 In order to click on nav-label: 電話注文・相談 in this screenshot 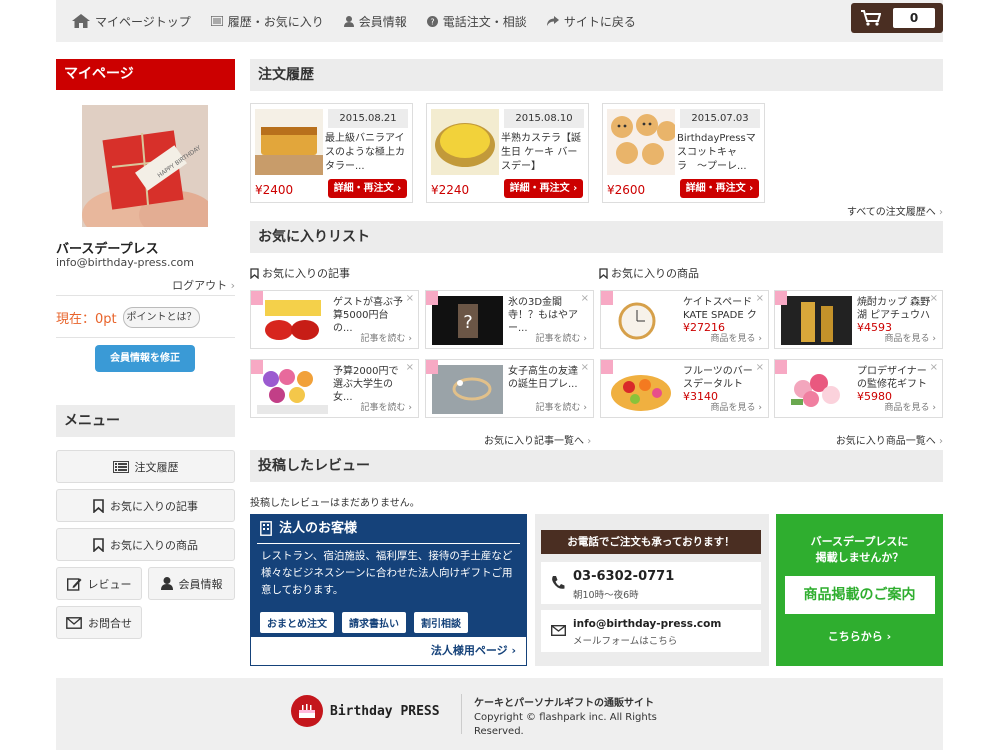, I will do `click(484, 21)`.